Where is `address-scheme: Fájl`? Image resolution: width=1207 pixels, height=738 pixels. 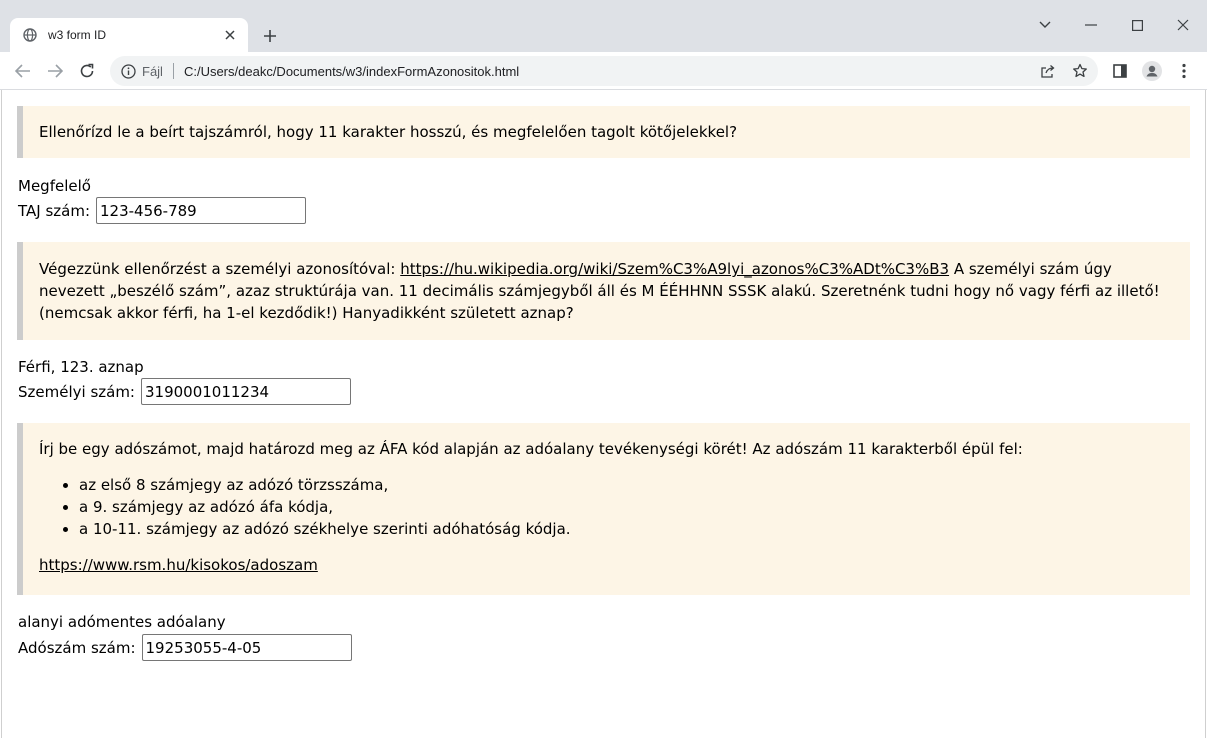 address-scheme: Fájl is located at coordinates (152, 71).